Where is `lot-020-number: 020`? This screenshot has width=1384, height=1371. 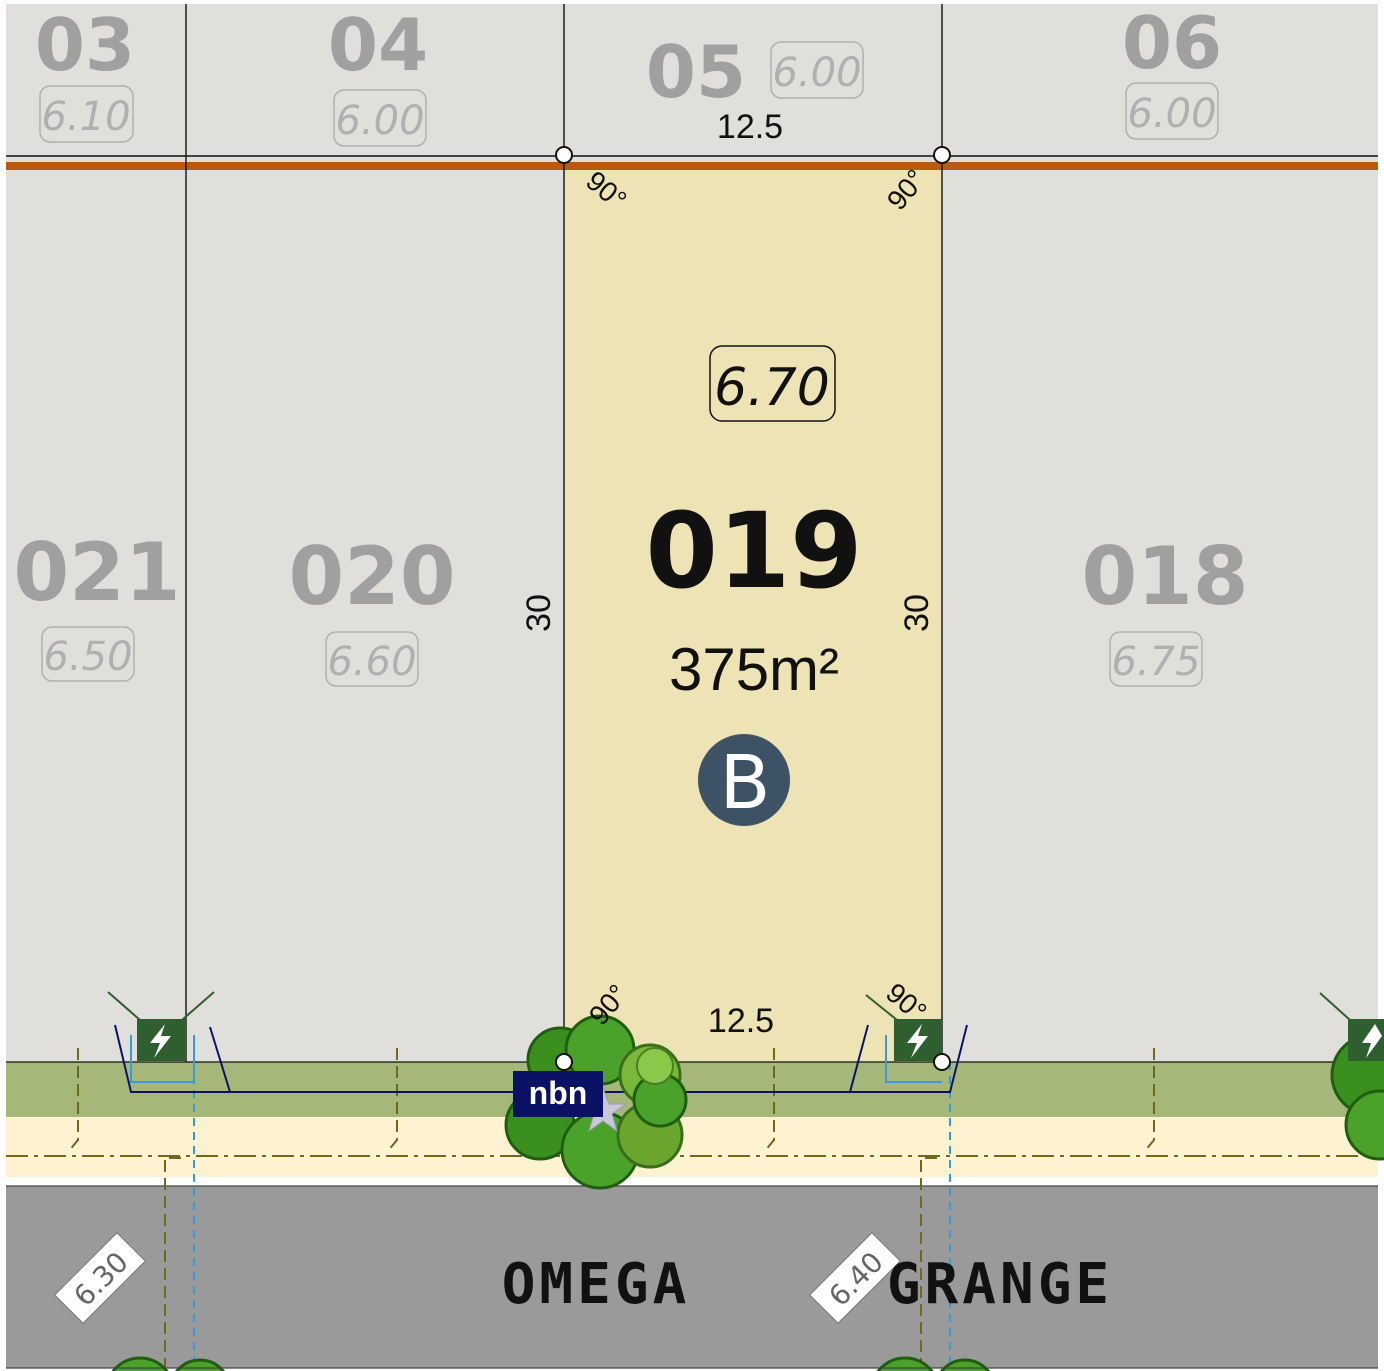 lot-020-number: 020 is located at coordinates (372, 576).